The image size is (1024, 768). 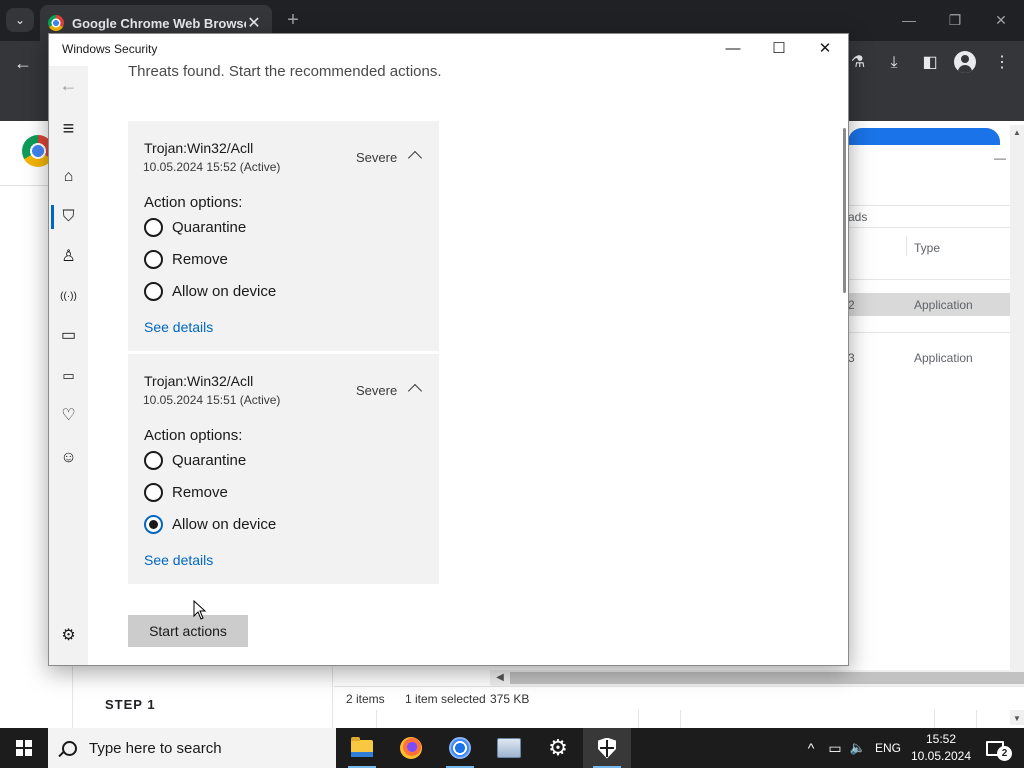 I want to click on threat-date: 10.05.2024 15:51 (Active), so click(x=212, y=400).